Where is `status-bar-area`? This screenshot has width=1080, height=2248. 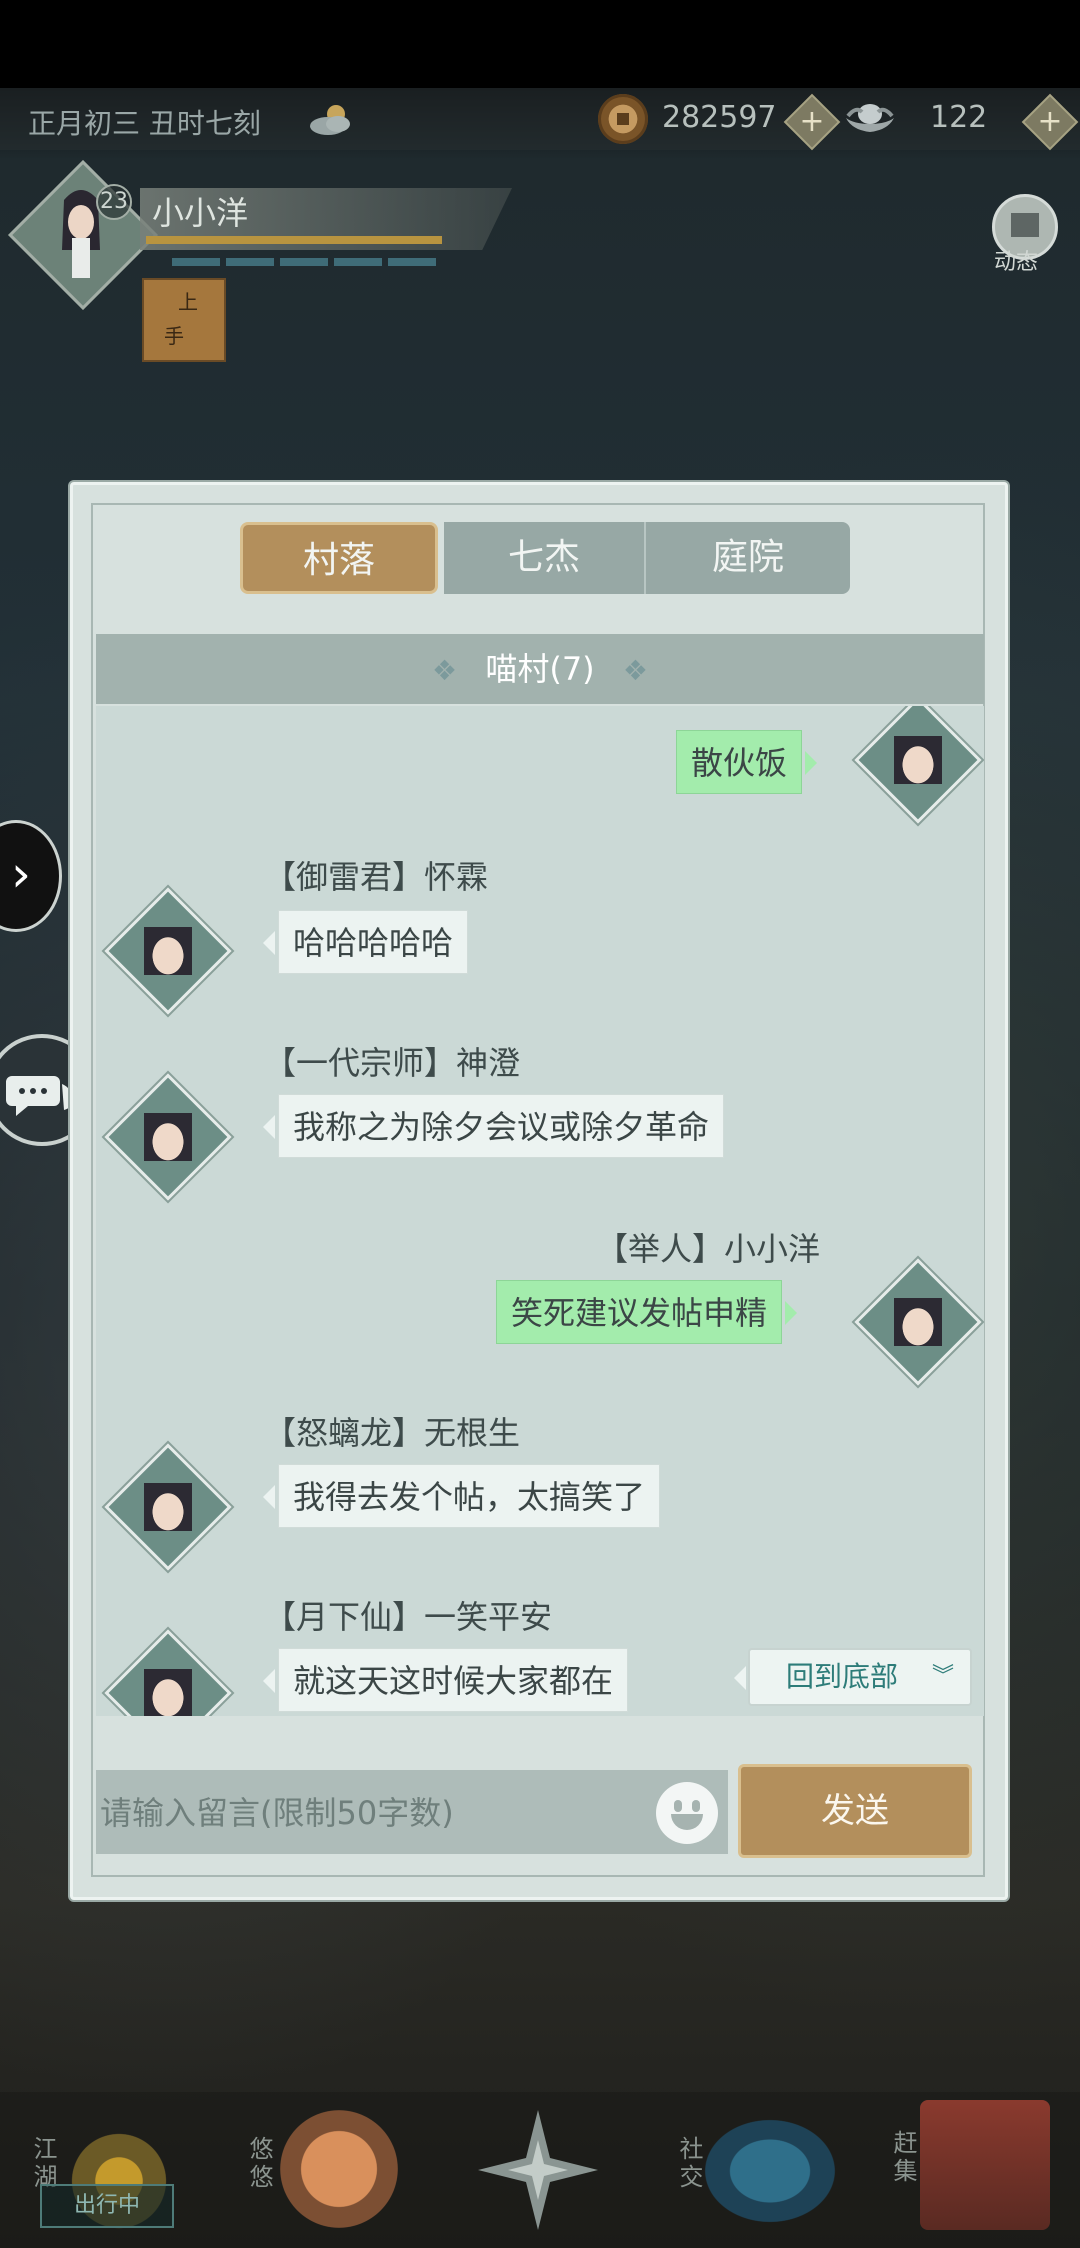
status-bar-area is located at coordinates (540, 44).